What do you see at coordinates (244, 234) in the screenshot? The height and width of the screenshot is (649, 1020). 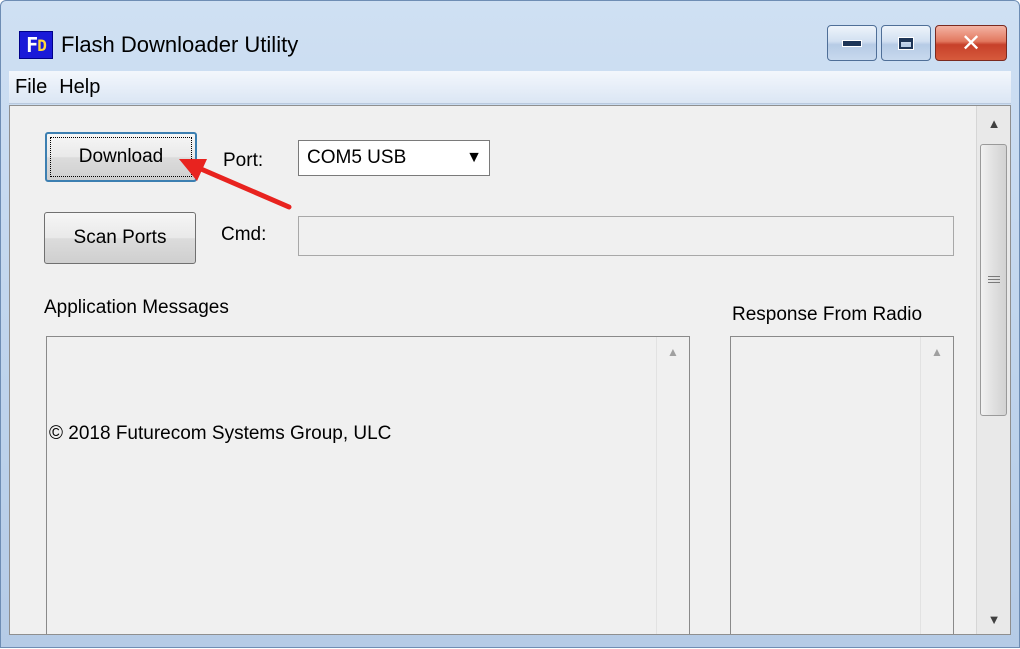 I see `cmd-label: Cmd:` at bounding box center [244, 234].